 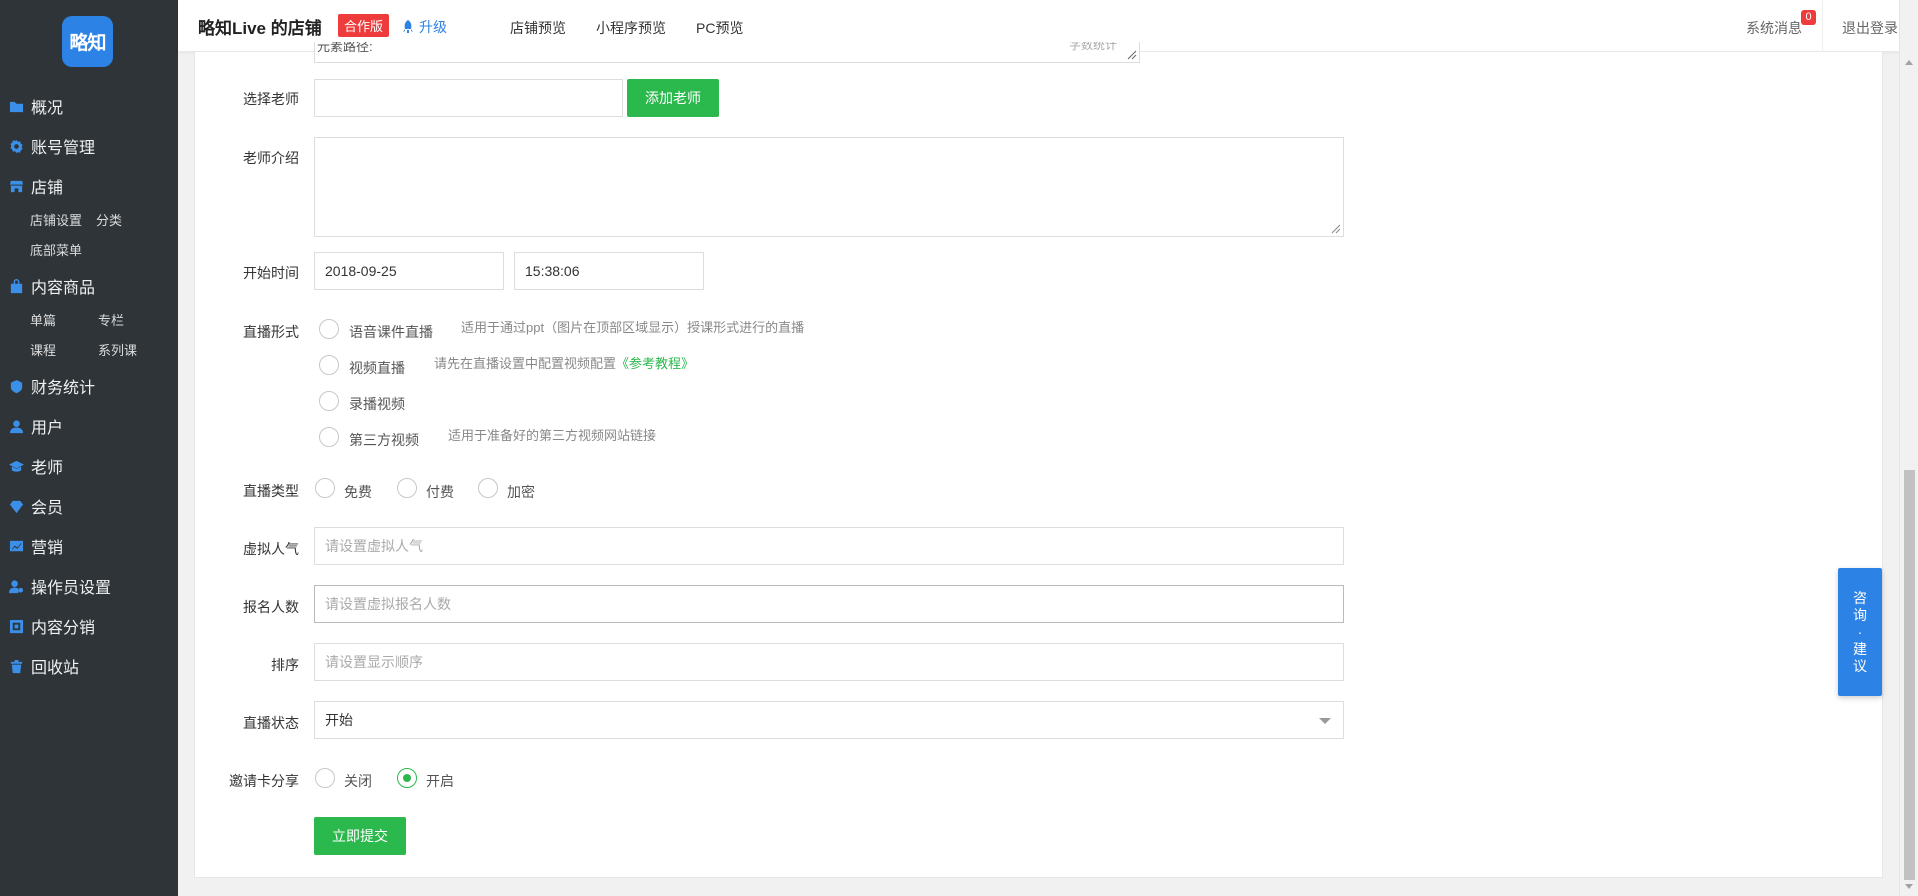 What do you see at coordinates (58, 321) in the screenshot?
I see `subnav-single: 单篇` at bounding box center [58, 321].